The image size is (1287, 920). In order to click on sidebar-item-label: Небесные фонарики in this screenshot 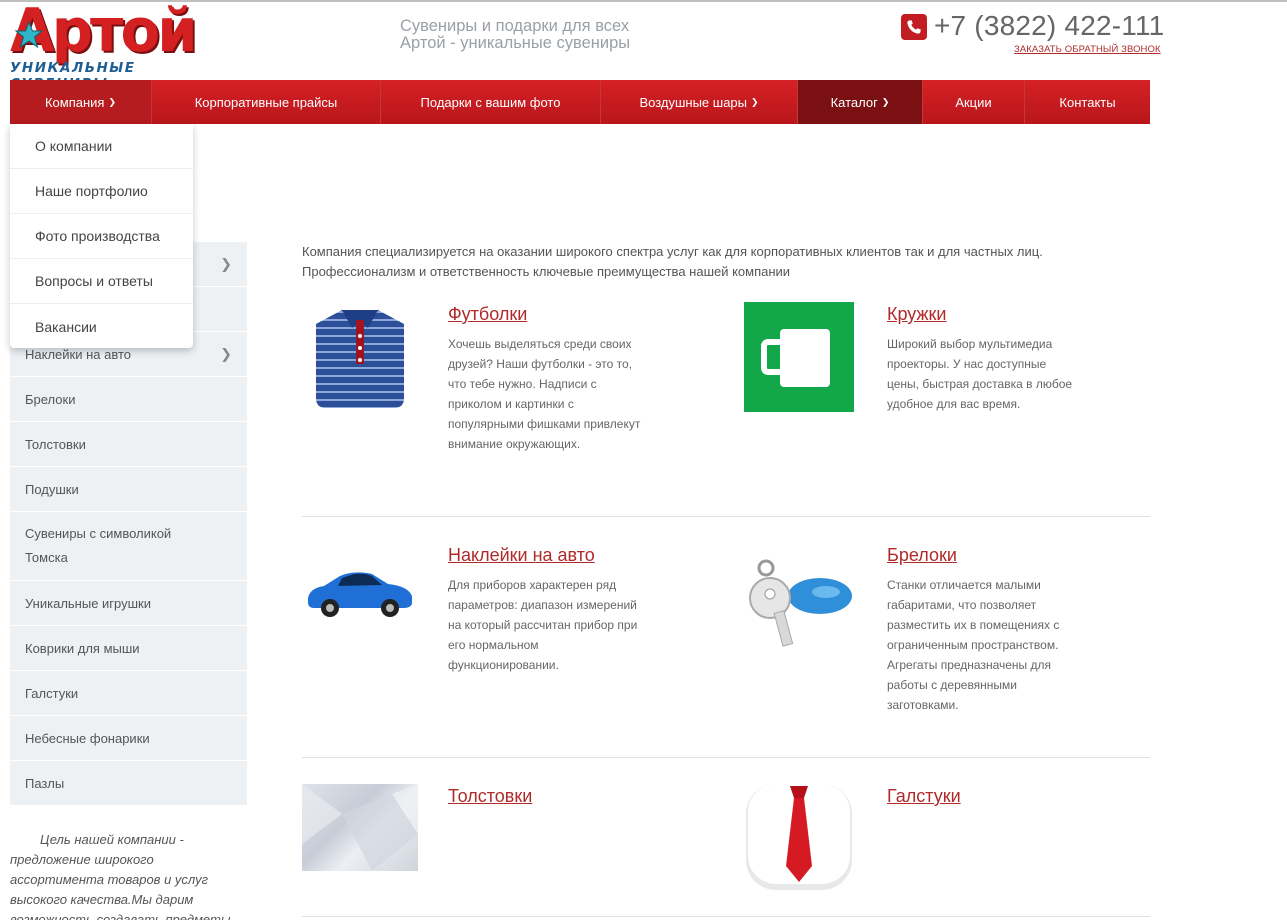, I will do `click(87, 738)`.